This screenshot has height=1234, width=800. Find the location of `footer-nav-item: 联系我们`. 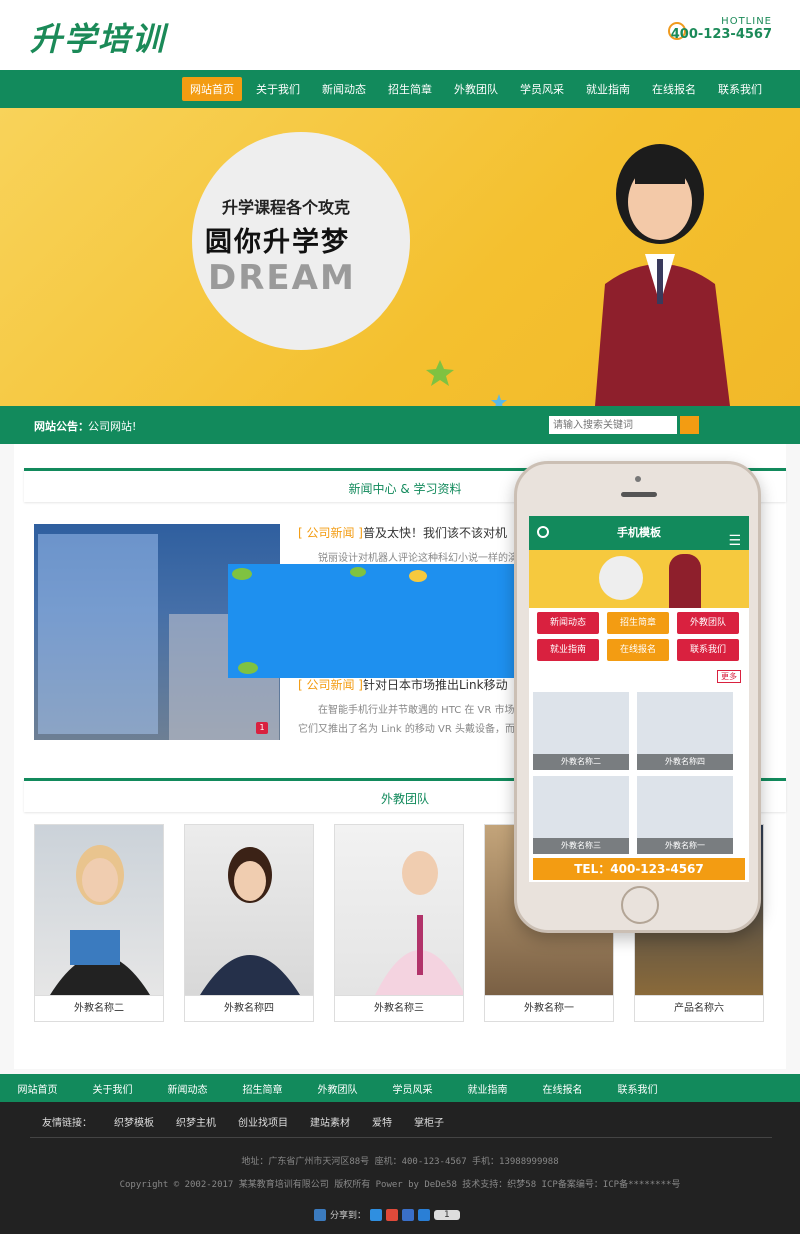

footer-nav-item: 联系我们 is located at coordinates (637, 1088).